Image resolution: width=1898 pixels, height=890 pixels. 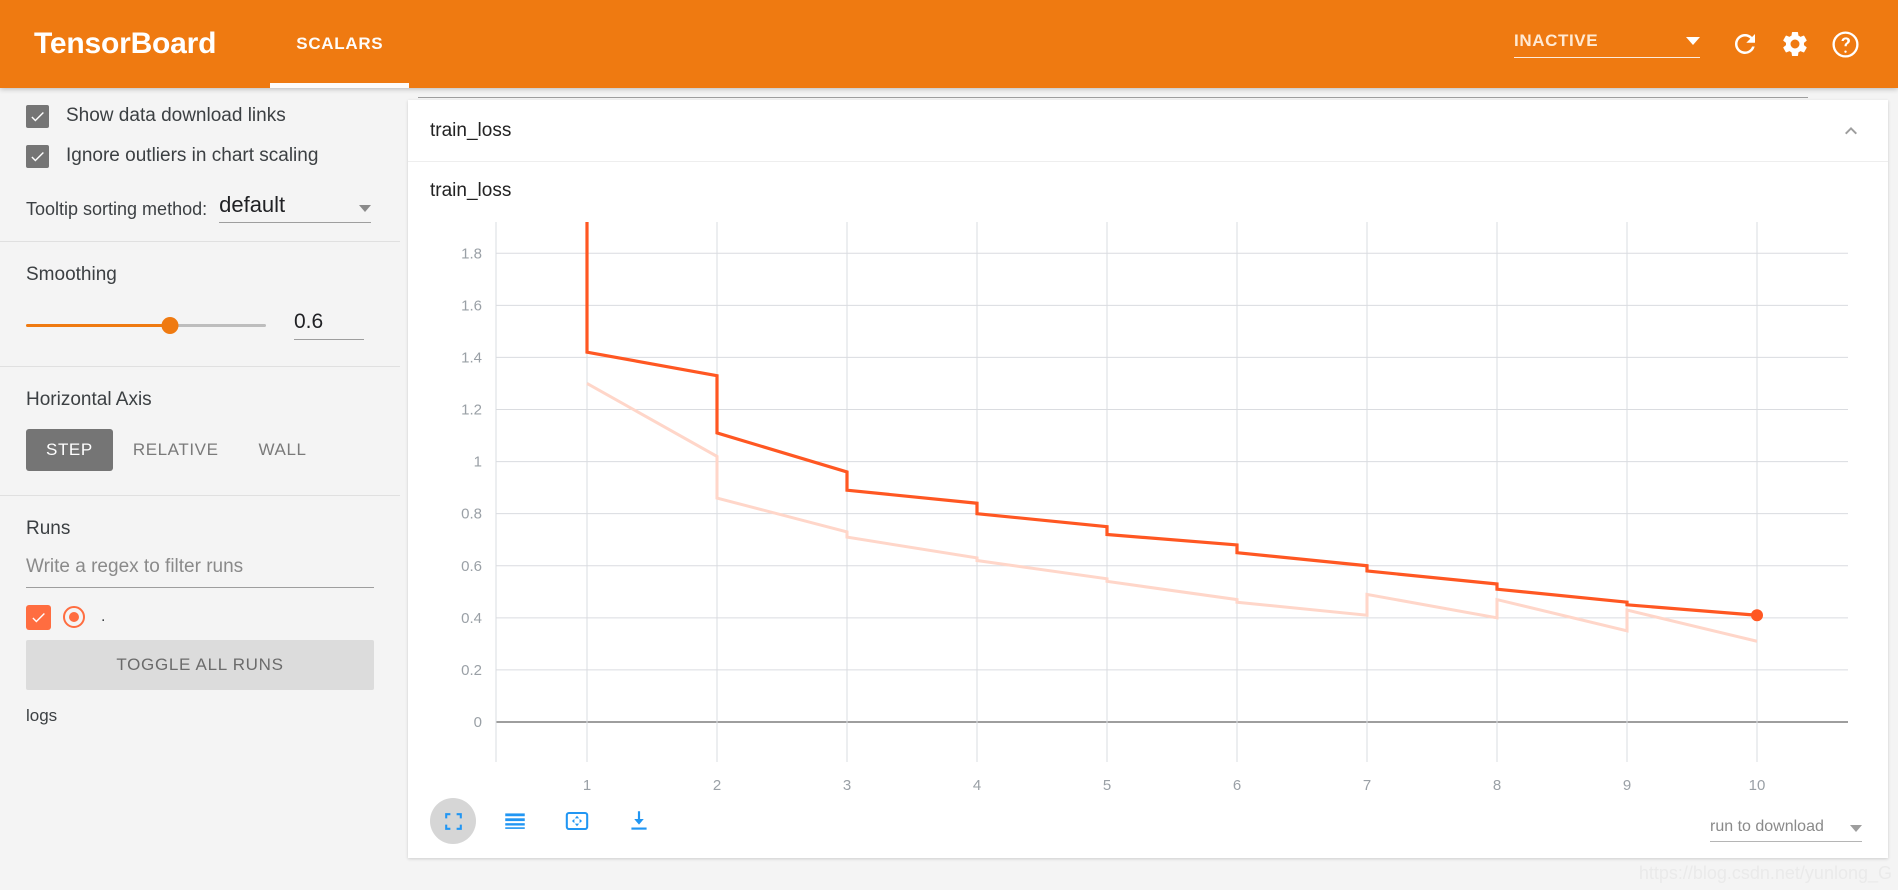 I want to click on data-series-icon, so click(x=515, y=821).